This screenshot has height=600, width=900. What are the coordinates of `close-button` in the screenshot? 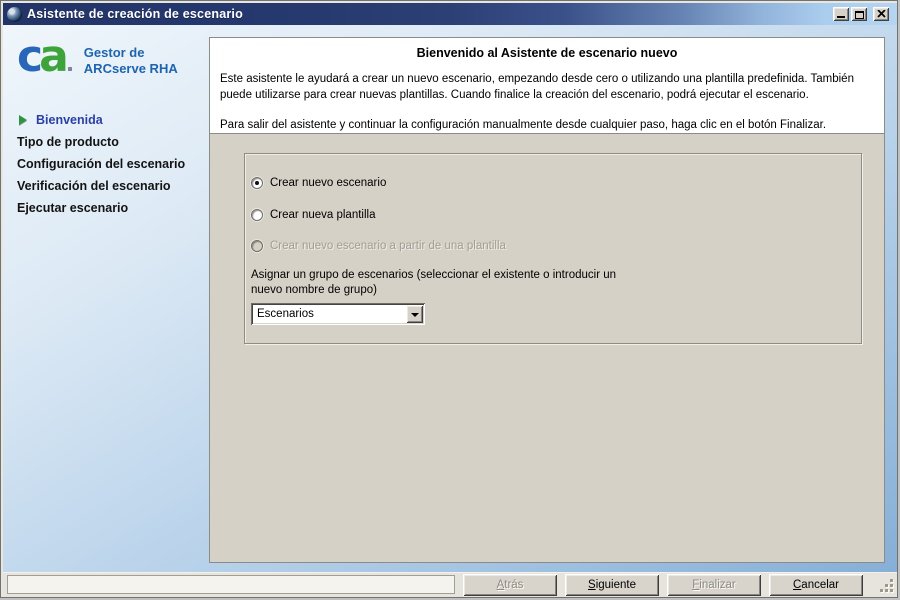 It's located at (881, 14).